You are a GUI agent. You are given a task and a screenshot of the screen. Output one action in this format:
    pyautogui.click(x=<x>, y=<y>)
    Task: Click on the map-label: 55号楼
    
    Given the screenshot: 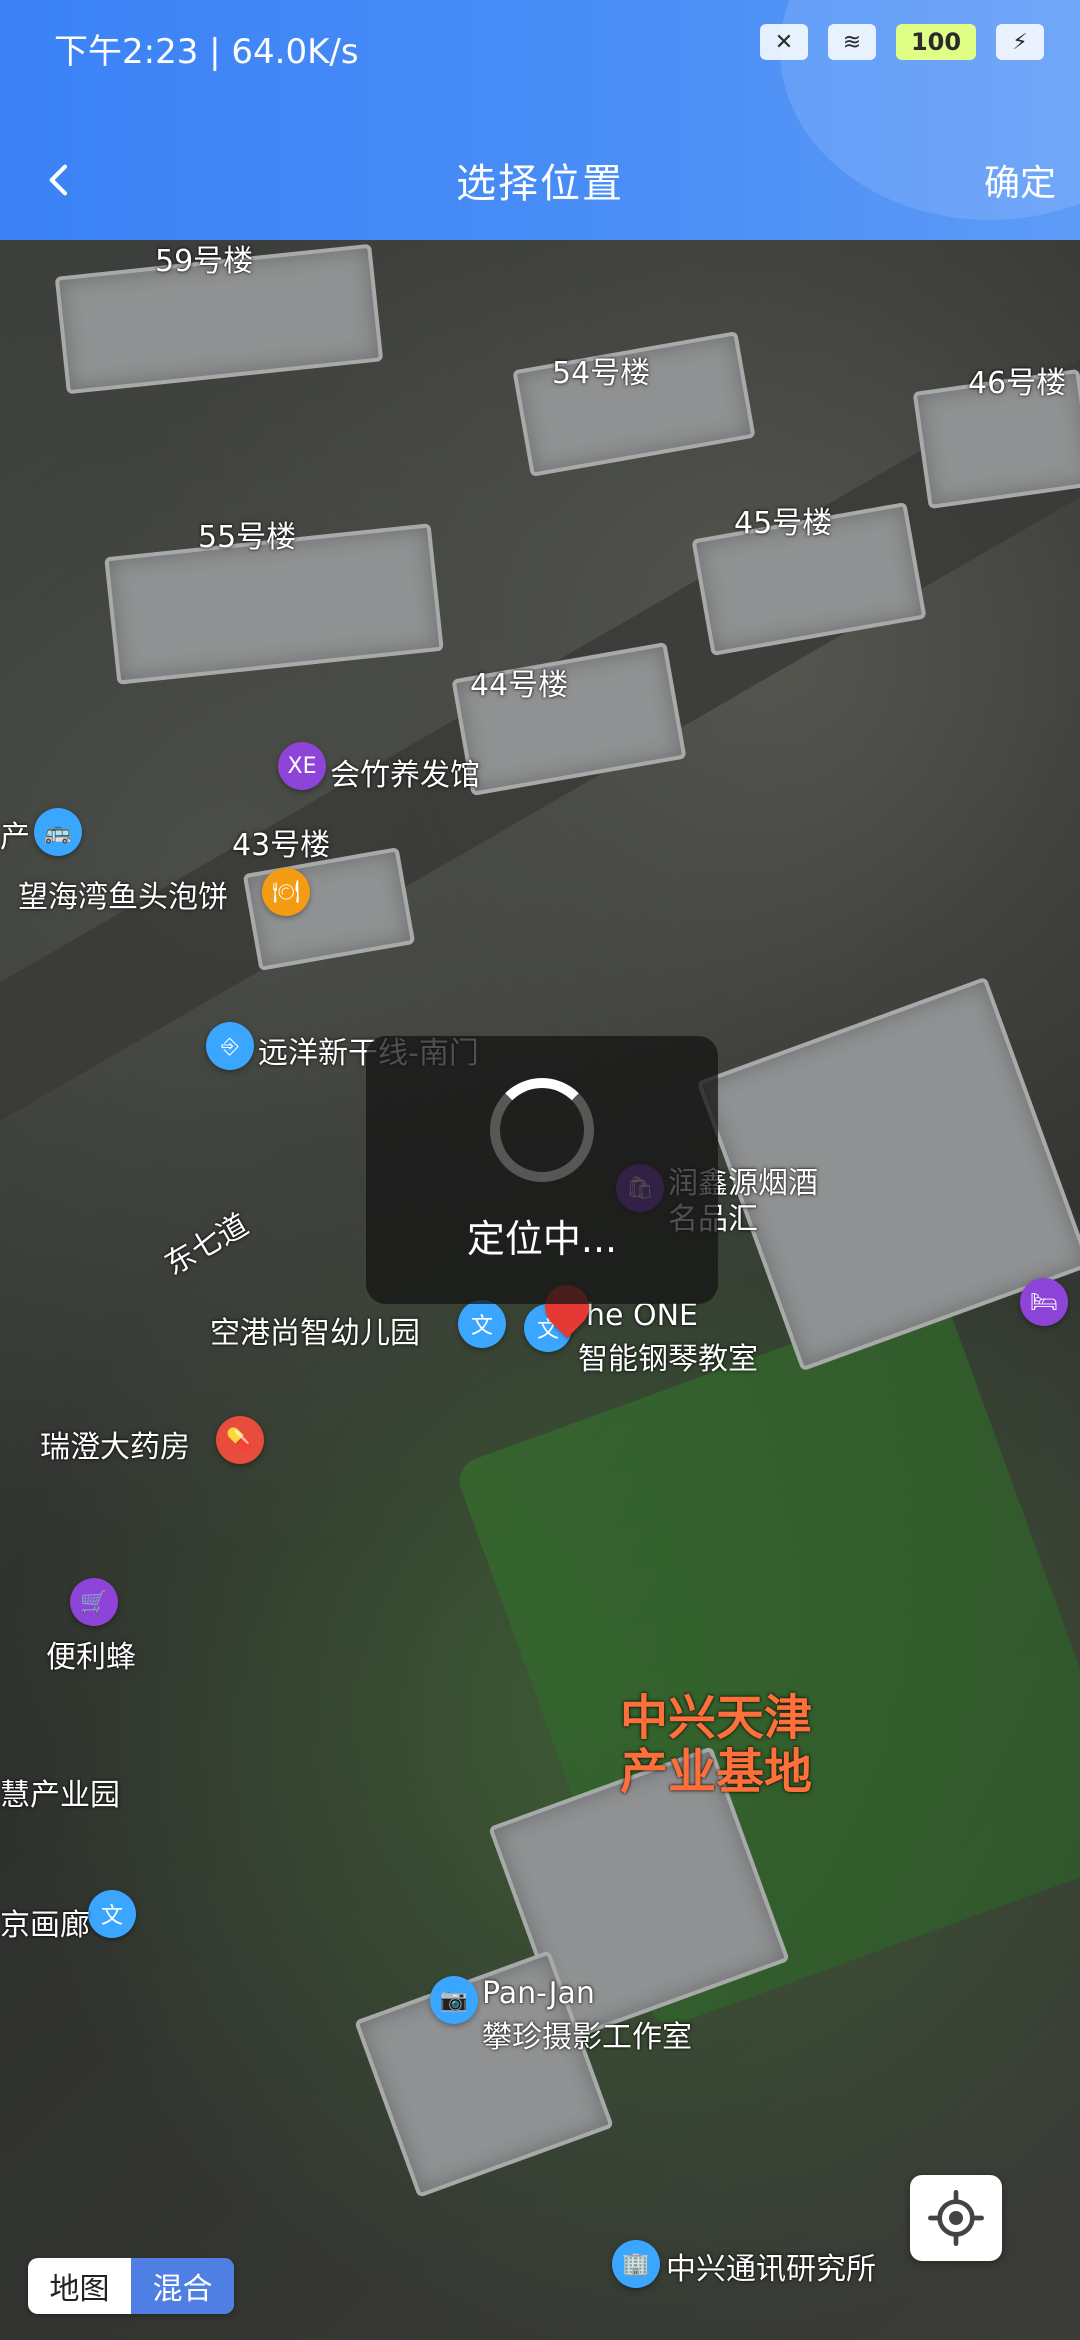 What is the action you would take?
    pyautogui.click(x=247, y=537)
    